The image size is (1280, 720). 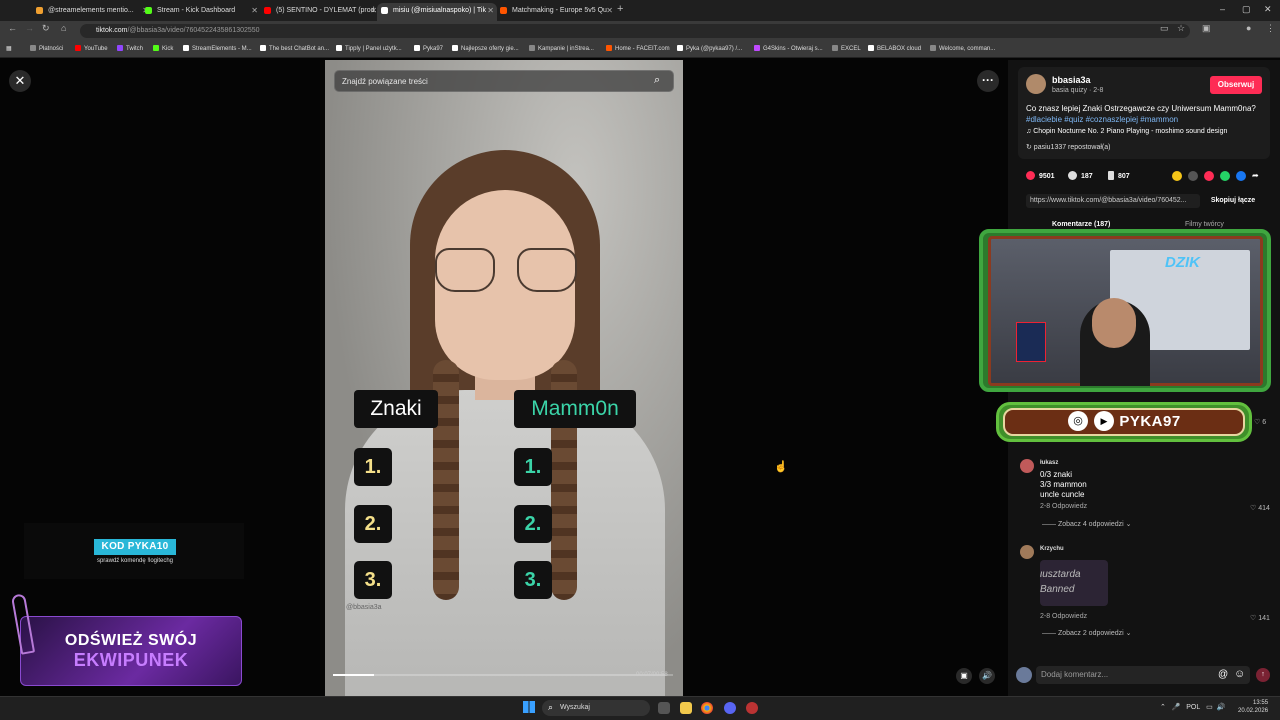 What do you see at coordinates (1270, 28) in the screenshot?
I see `menu-dots-icon: ⋮` at bounding box center [1270, 28].